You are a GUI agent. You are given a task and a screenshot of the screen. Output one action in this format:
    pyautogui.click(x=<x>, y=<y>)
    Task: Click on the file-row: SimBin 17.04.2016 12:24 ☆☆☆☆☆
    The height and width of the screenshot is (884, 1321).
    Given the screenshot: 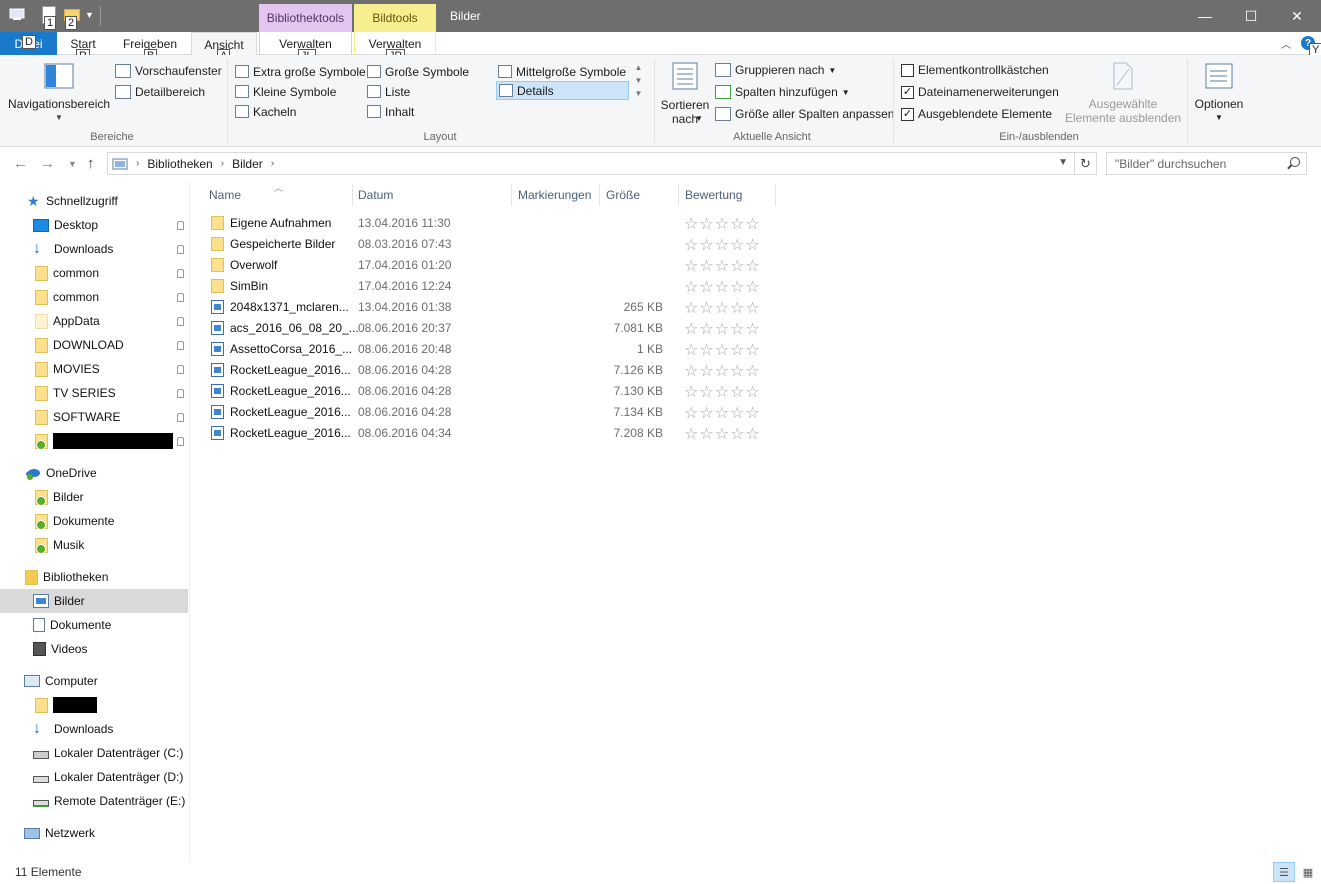 What is the action you would take?
    pyautogui.click(x=489, y=286)
    